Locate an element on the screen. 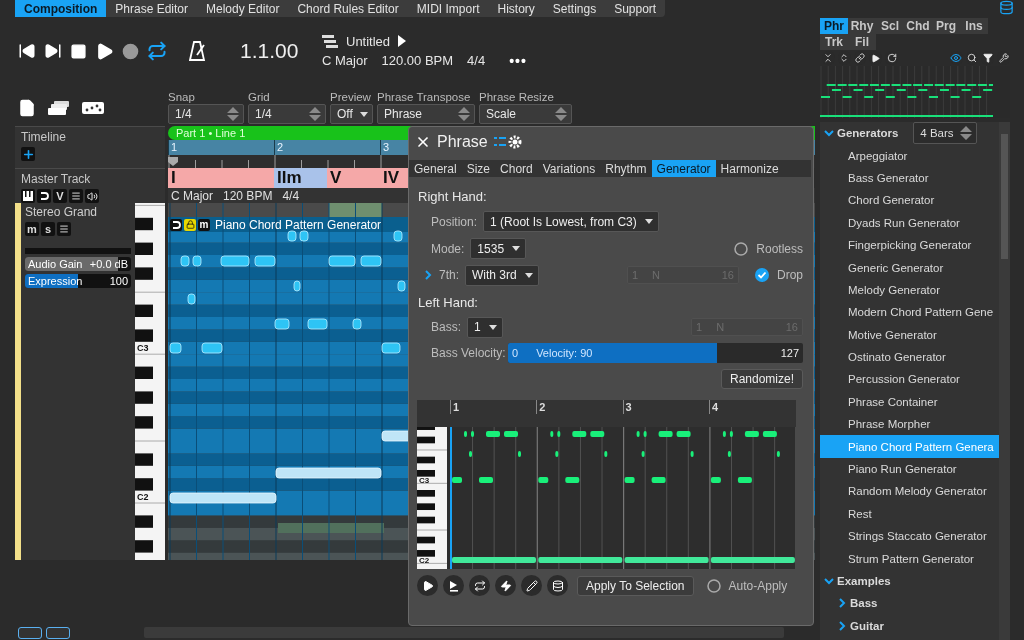 The height and width of the screenshot is (640, 1024). tree-item: Arpeggiator is located at coordinates (909, 155).